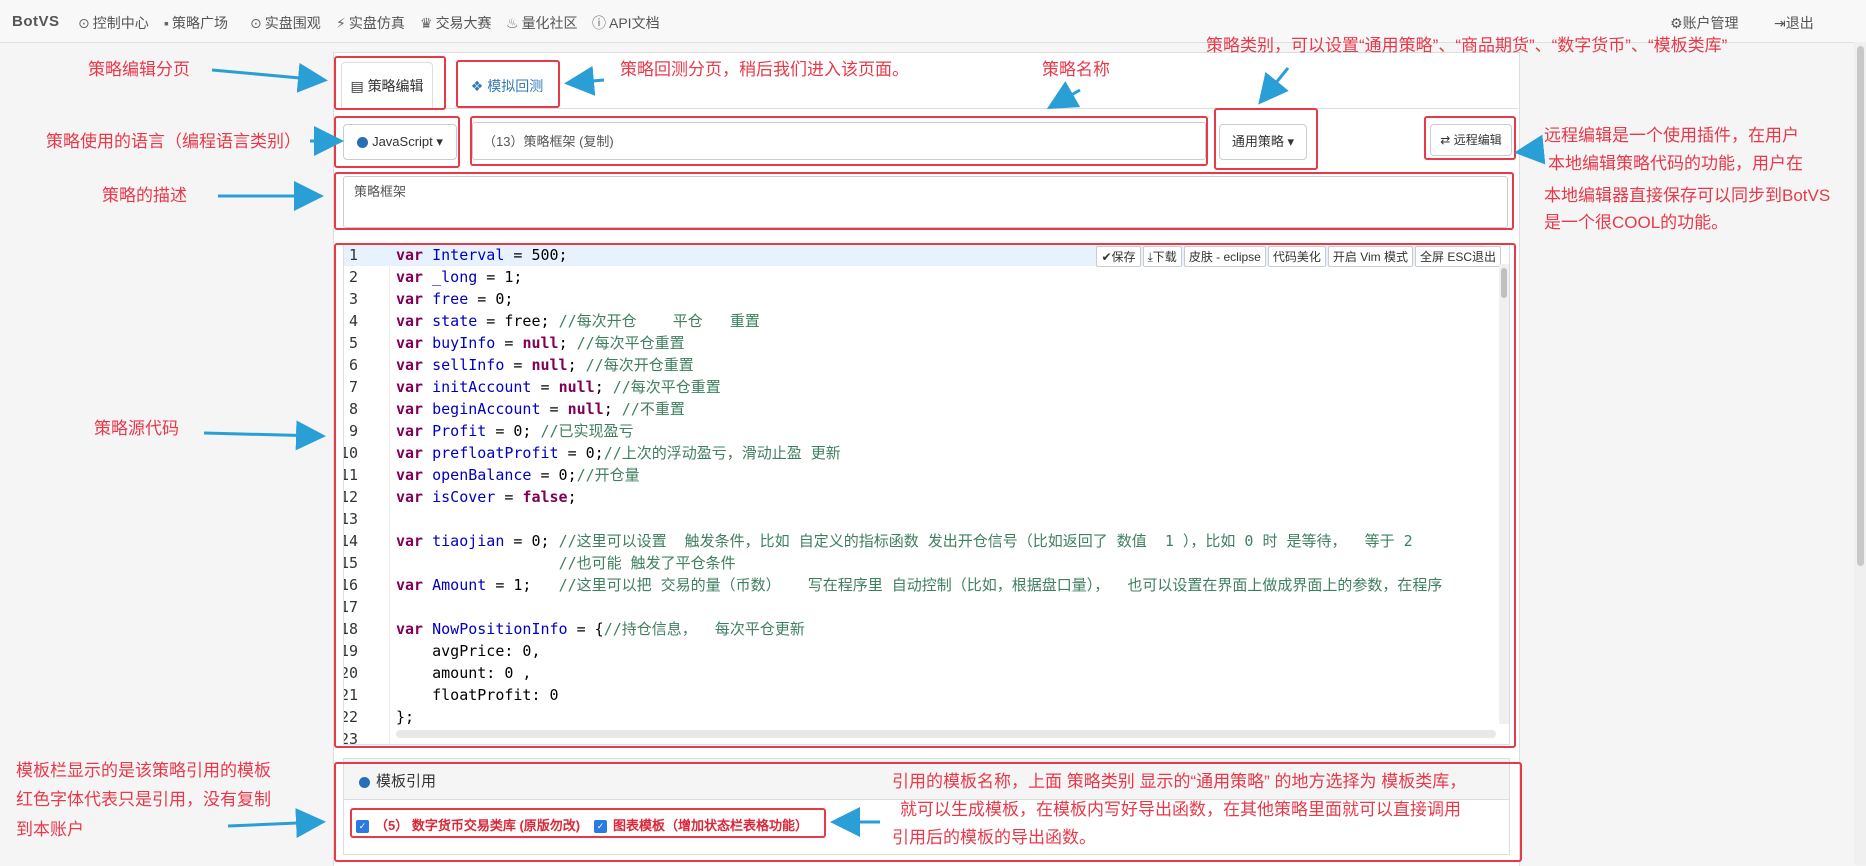 The image size is (1866, 866). I want to click on nav-contest: ♛ 交易大赛, so click(456, 23).